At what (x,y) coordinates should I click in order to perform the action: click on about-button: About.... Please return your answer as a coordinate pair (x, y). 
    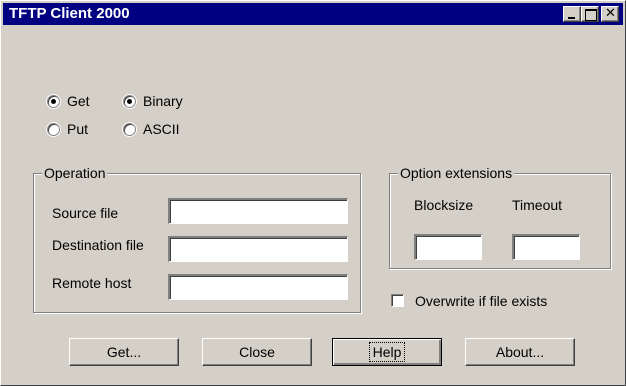
    Looking at the image, I should click on (520, 352).